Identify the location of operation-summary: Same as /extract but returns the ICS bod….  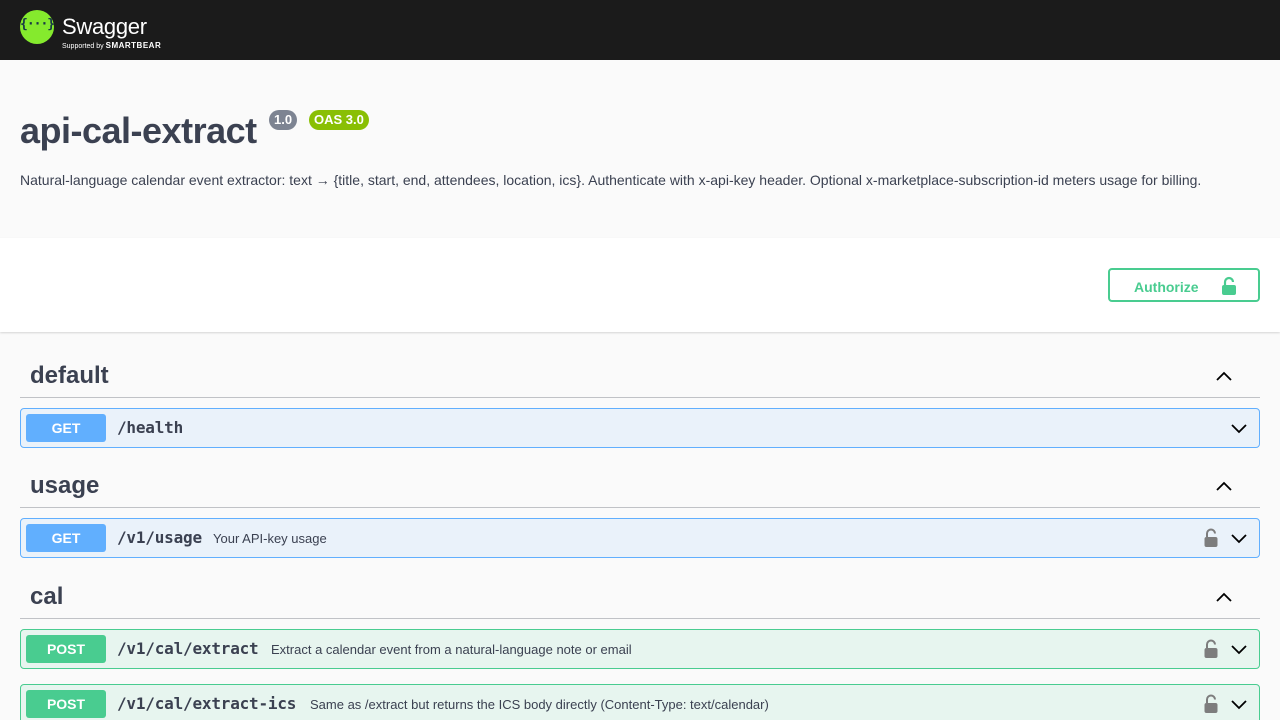
(539, 704).